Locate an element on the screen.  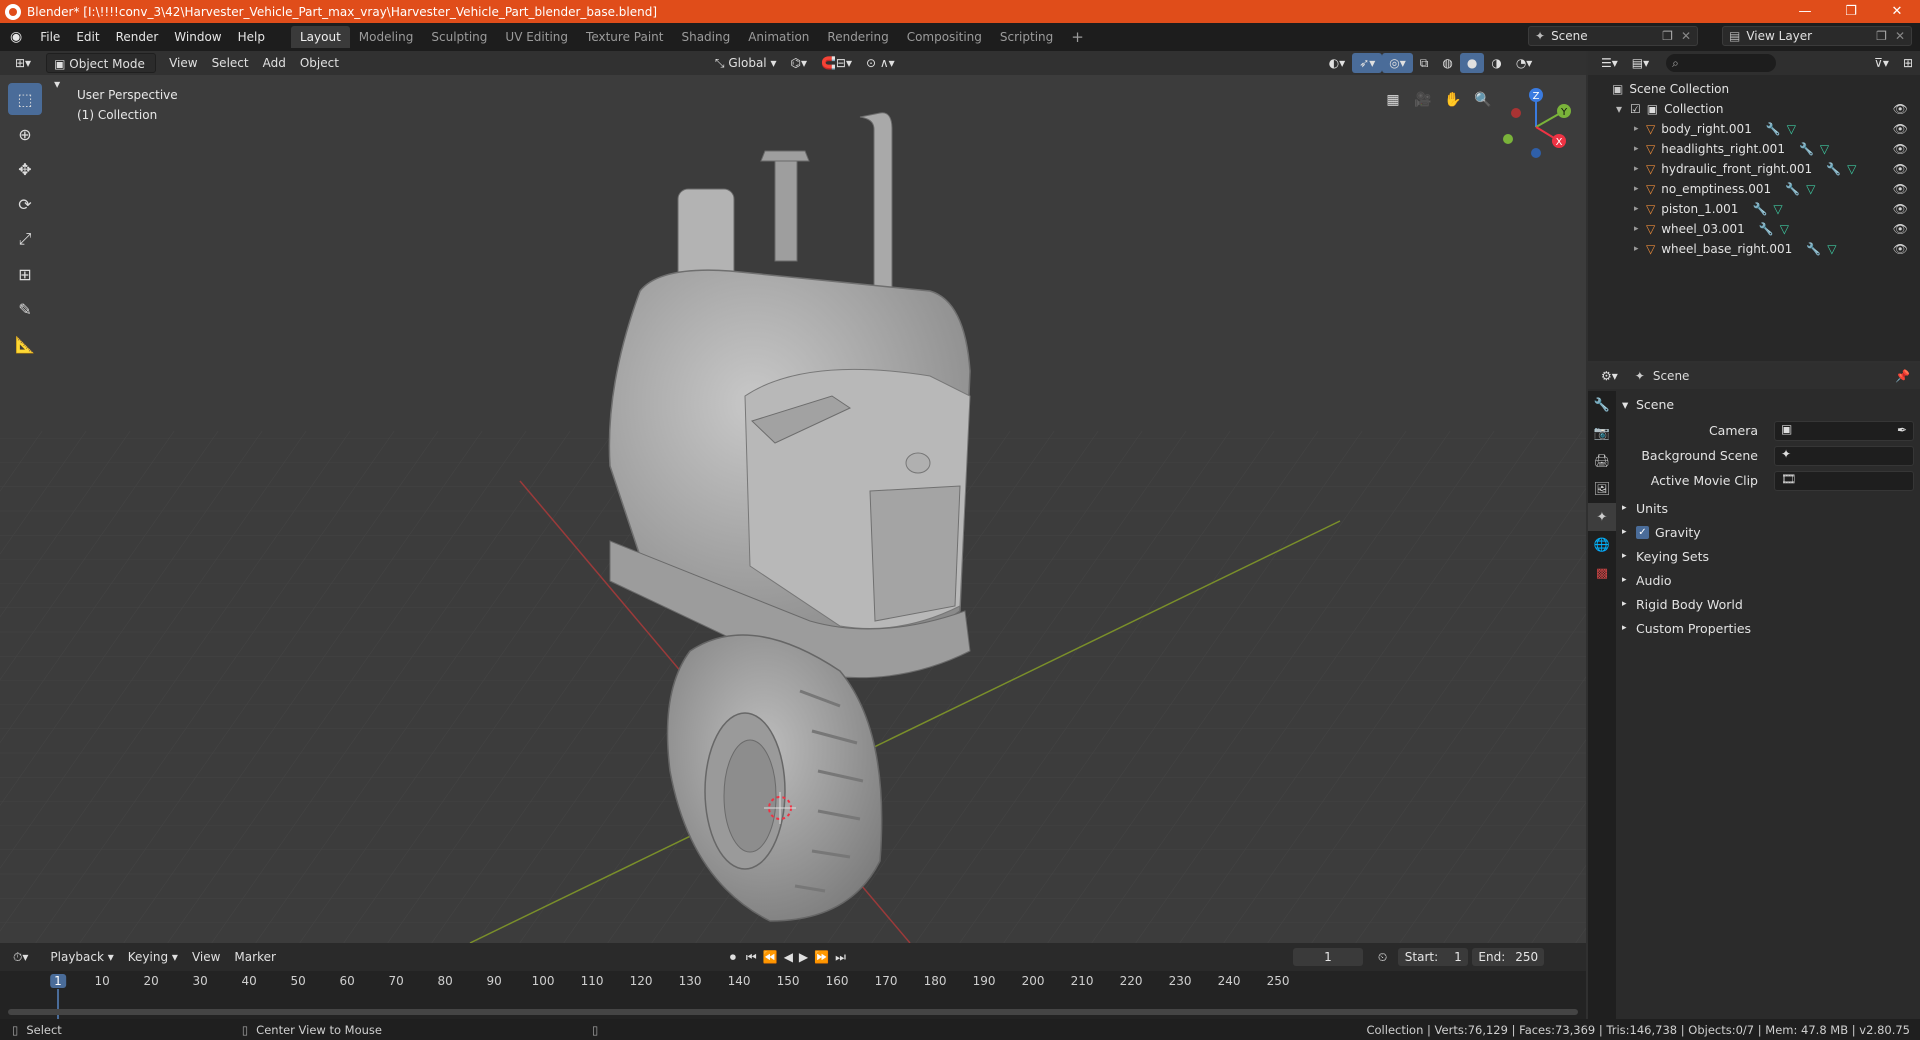
start-frame-field: Start: 1 is located at coordinates (1433, 957).